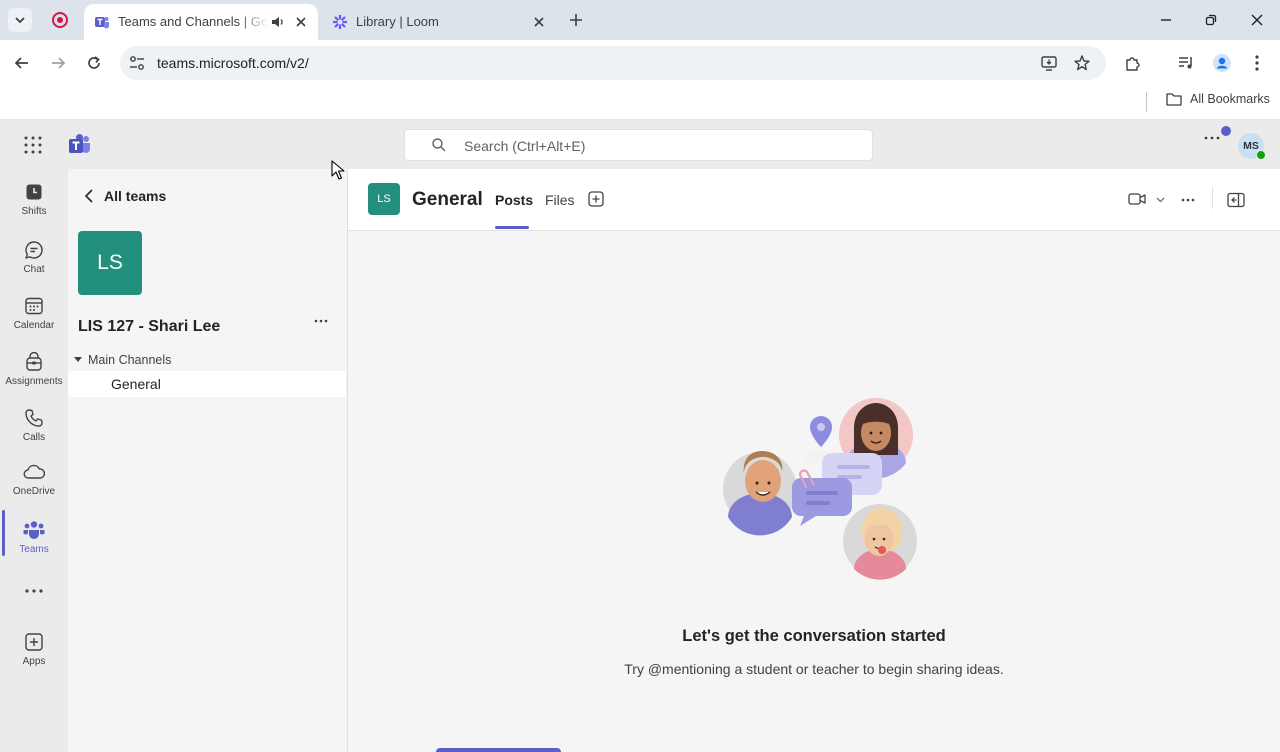  I want to click on more-horizontal-icon, so click(34, 591).